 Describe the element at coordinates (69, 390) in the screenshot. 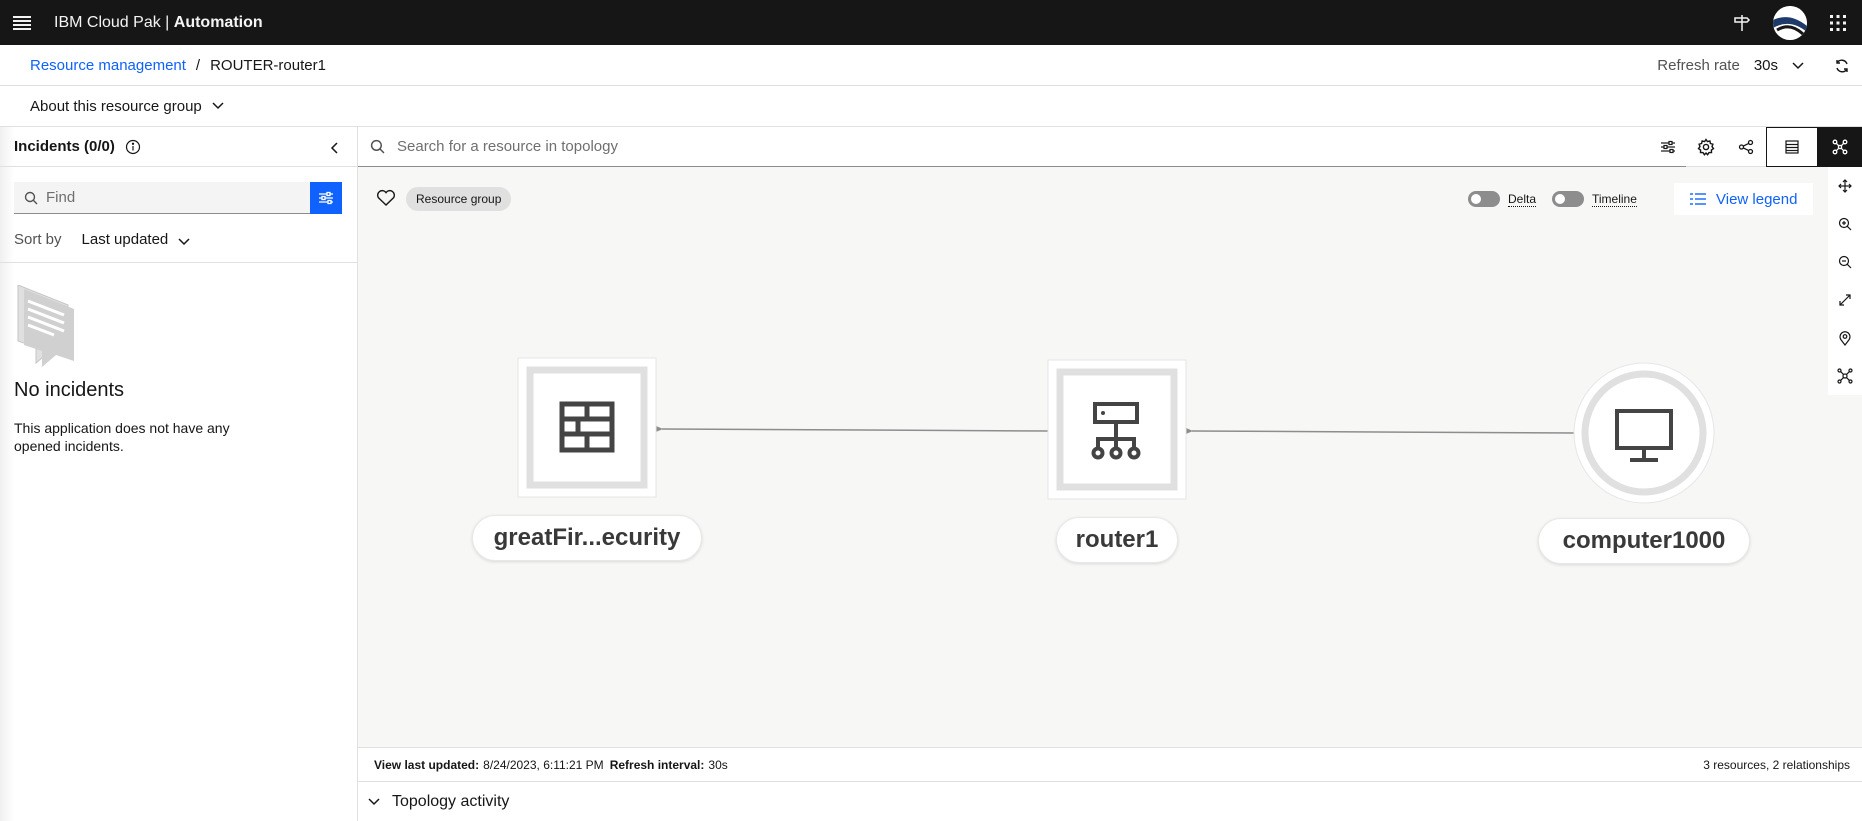

I see `no-incidents-title: No incidents` at that location.